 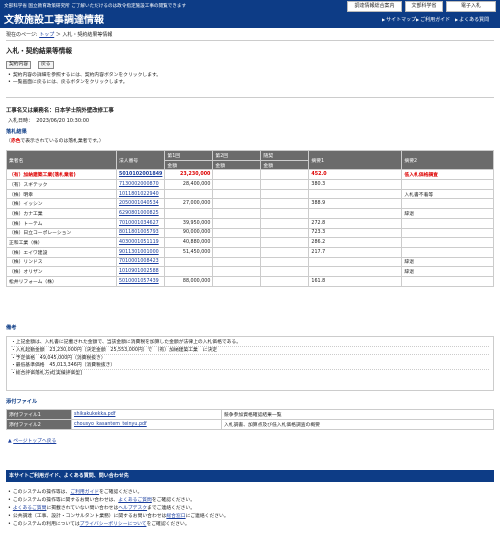 I want to click on page-title: 入札・契約結果等情報, so click(x=39, y=51).